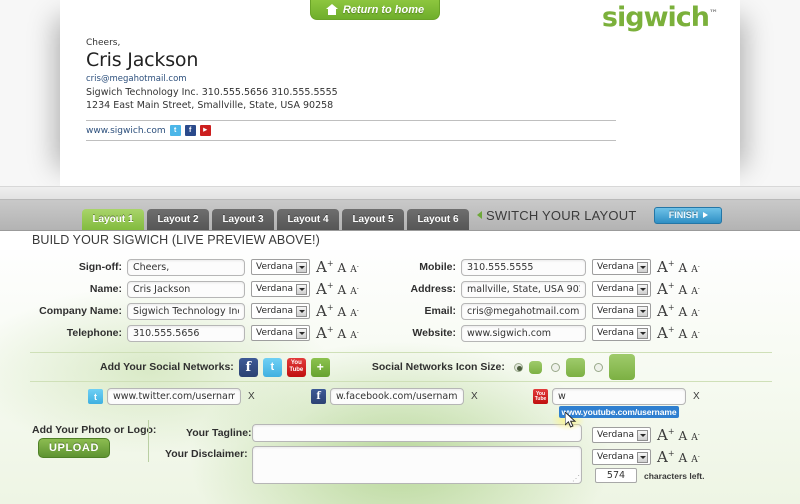 The image size is (800, 504). What do you see at coordinates (80, 311) in the screenshot?
I see `label-company-name: Company Name:` at bounding box center [80, 311].